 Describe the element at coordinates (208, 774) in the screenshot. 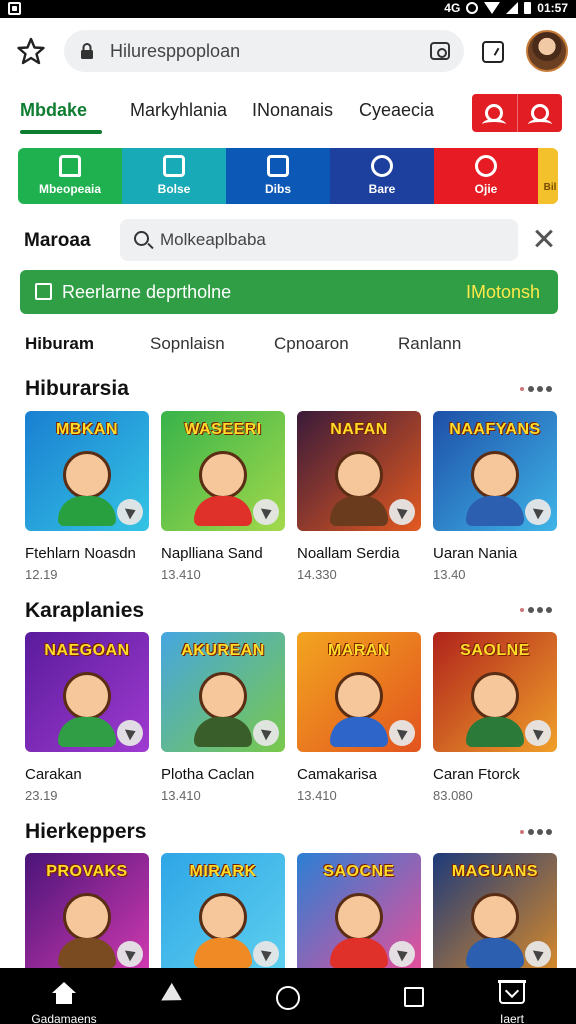

I see `game-title: Plotha Caclan` at that location.